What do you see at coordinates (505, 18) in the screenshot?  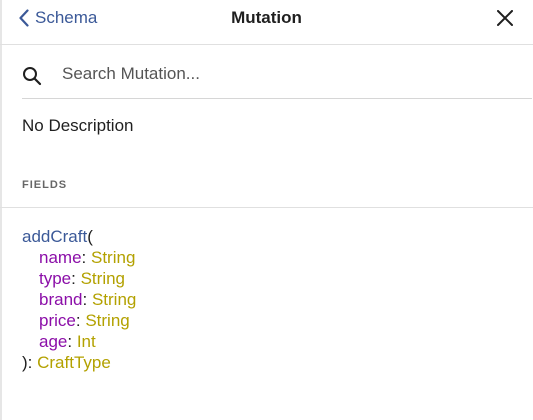 I see `close-icon` at bounding box center [505, 18].